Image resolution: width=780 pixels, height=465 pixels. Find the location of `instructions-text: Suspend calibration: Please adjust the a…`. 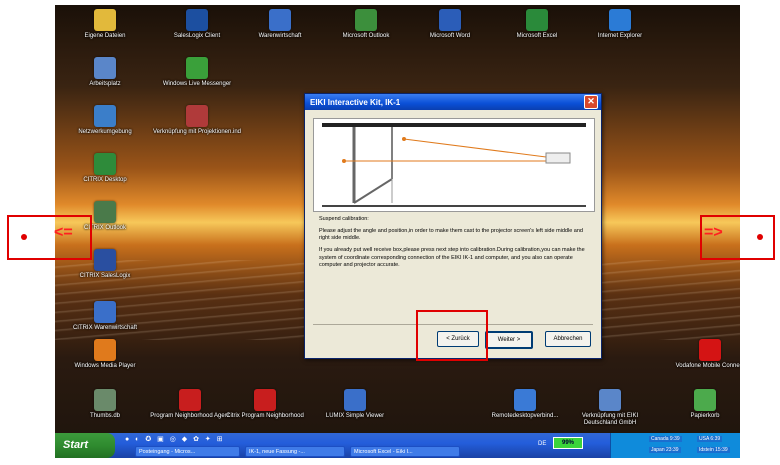

instructions-text: Suspend calibration: Please adjust the a… is located at coordinates (454, 245).